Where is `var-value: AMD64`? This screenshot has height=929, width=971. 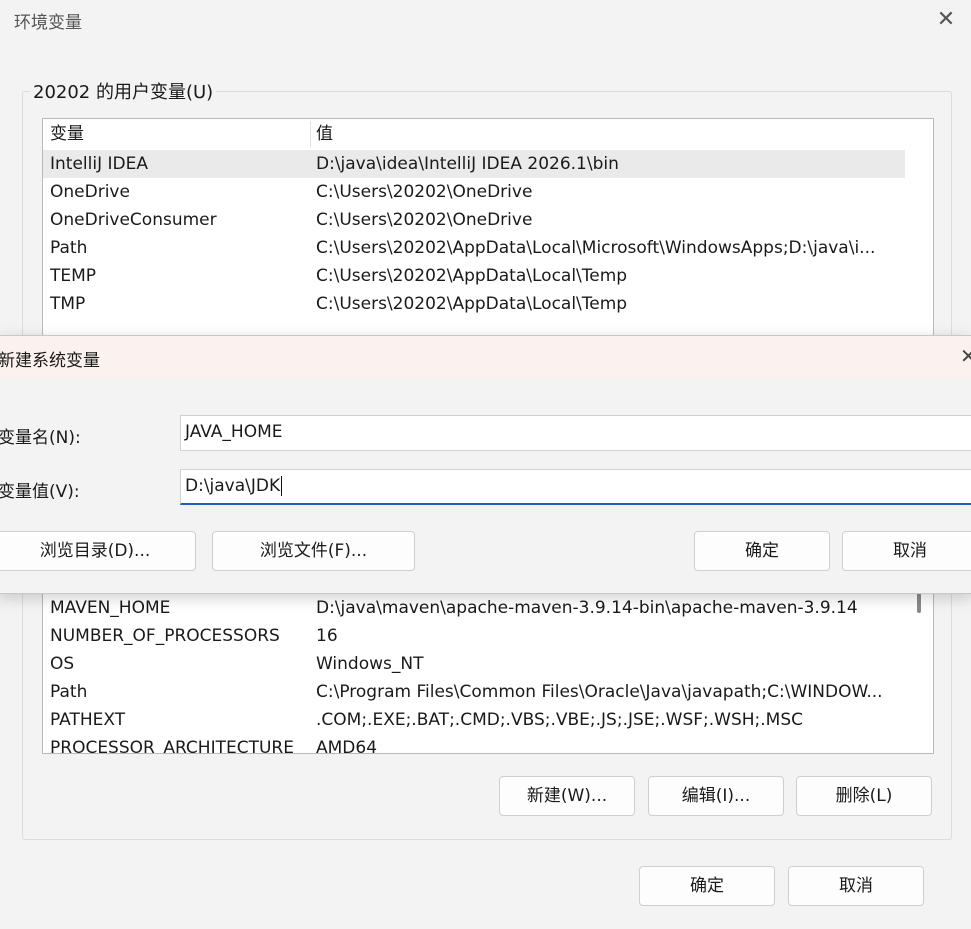
var-value: AMD64 is located at coordinates (347, 746).